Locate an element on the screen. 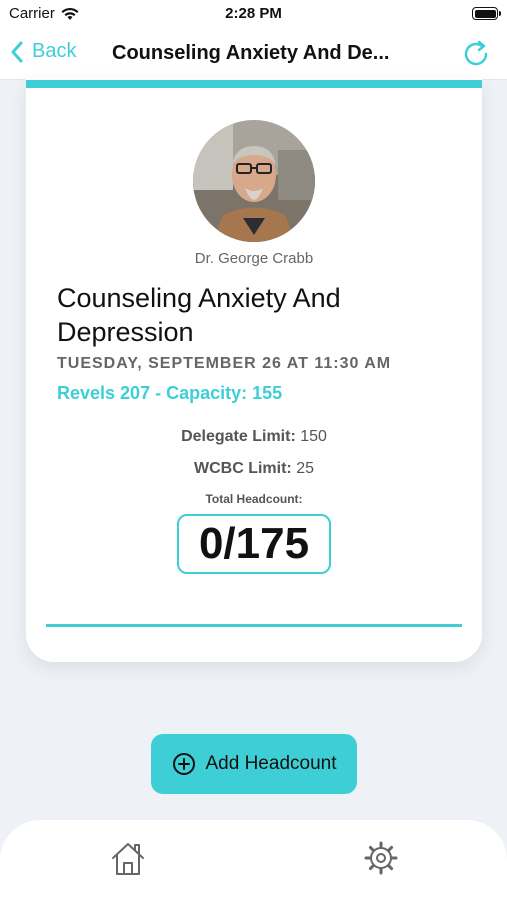 This screenshot has height=900, width=507. back-button: Back is located at coordinates (43, 51).